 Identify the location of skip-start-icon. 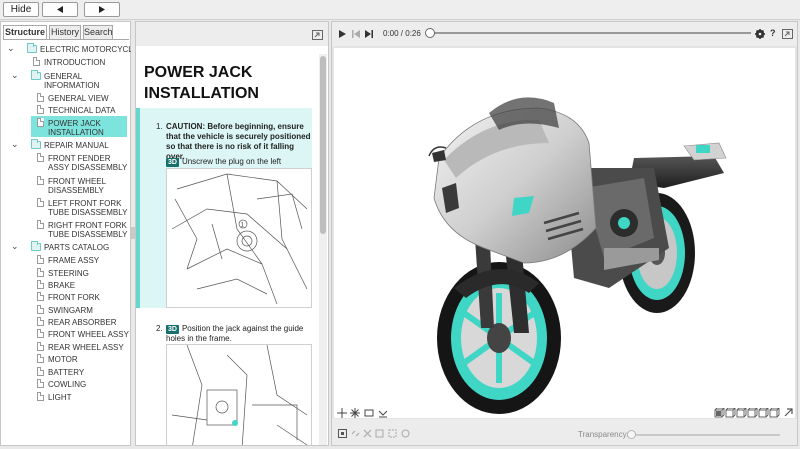
(356, 34).